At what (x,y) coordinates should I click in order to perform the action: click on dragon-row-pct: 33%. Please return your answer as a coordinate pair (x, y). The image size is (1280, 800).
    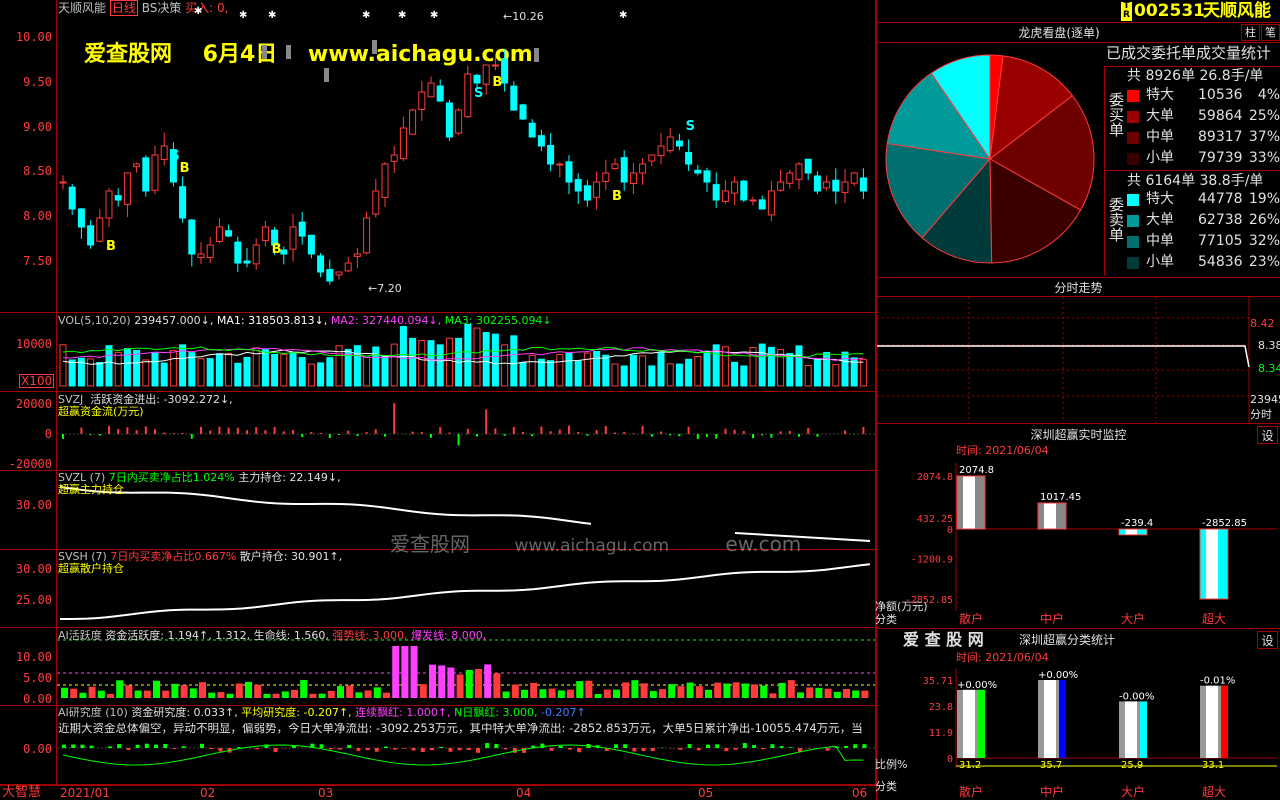
    Looking at the image, I should click on (1264, 158).